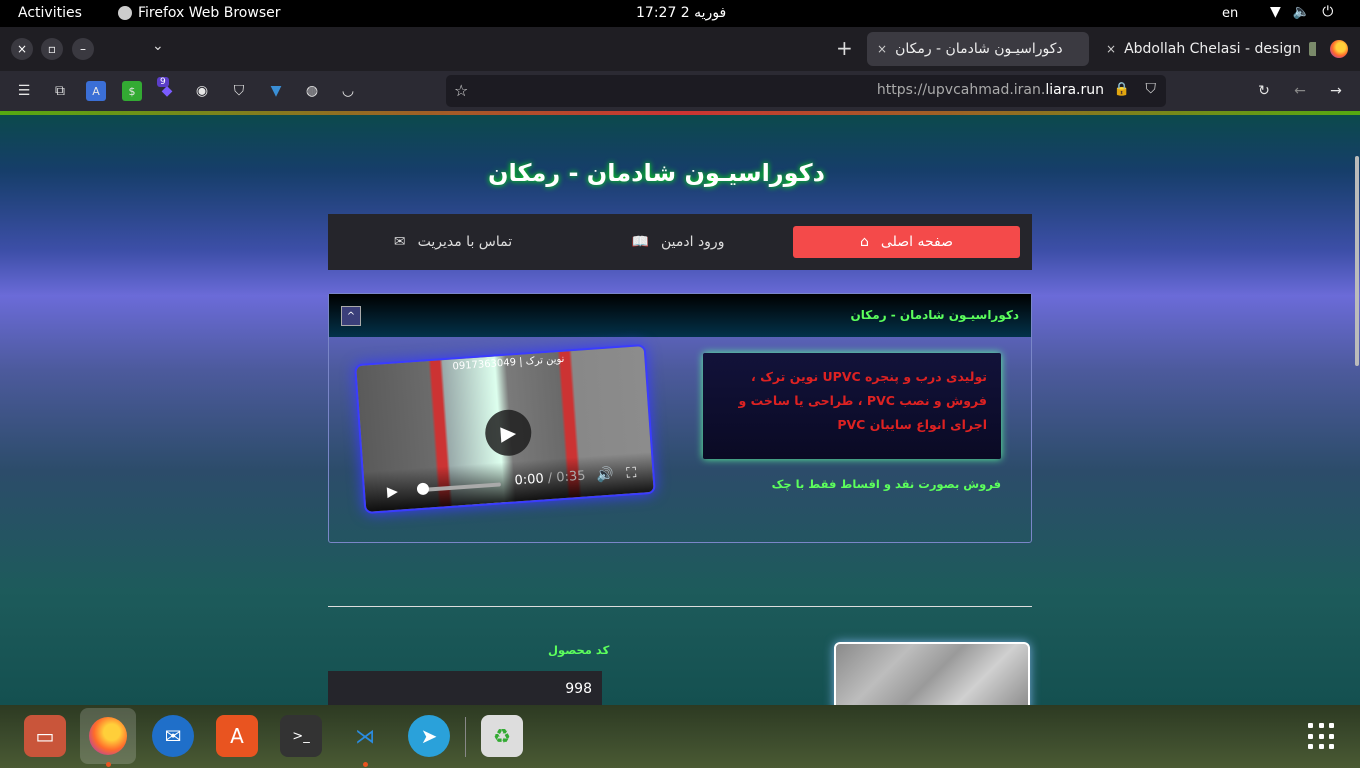 This screenshot has height=768, width=1360. What do you see at coordinates (465, 737) in the screenshot?
I see `dock-separator` at bounding box center [465, 737].